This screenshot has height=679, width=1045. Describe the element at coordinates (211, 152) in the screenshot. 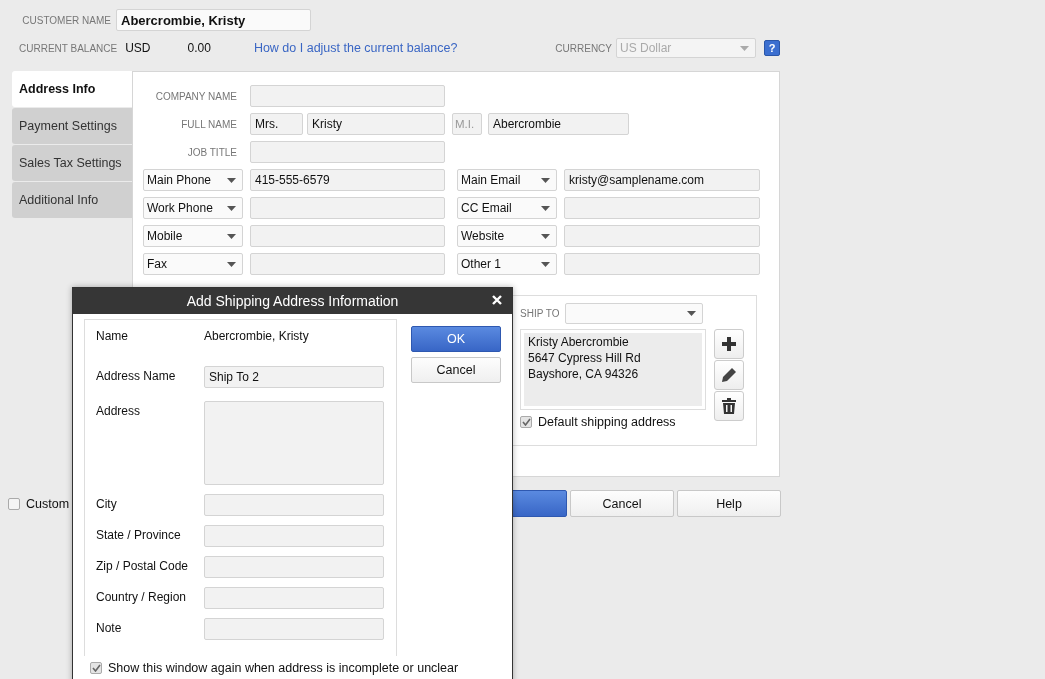

I see `job-title-label: JOB TITLE` at that location.